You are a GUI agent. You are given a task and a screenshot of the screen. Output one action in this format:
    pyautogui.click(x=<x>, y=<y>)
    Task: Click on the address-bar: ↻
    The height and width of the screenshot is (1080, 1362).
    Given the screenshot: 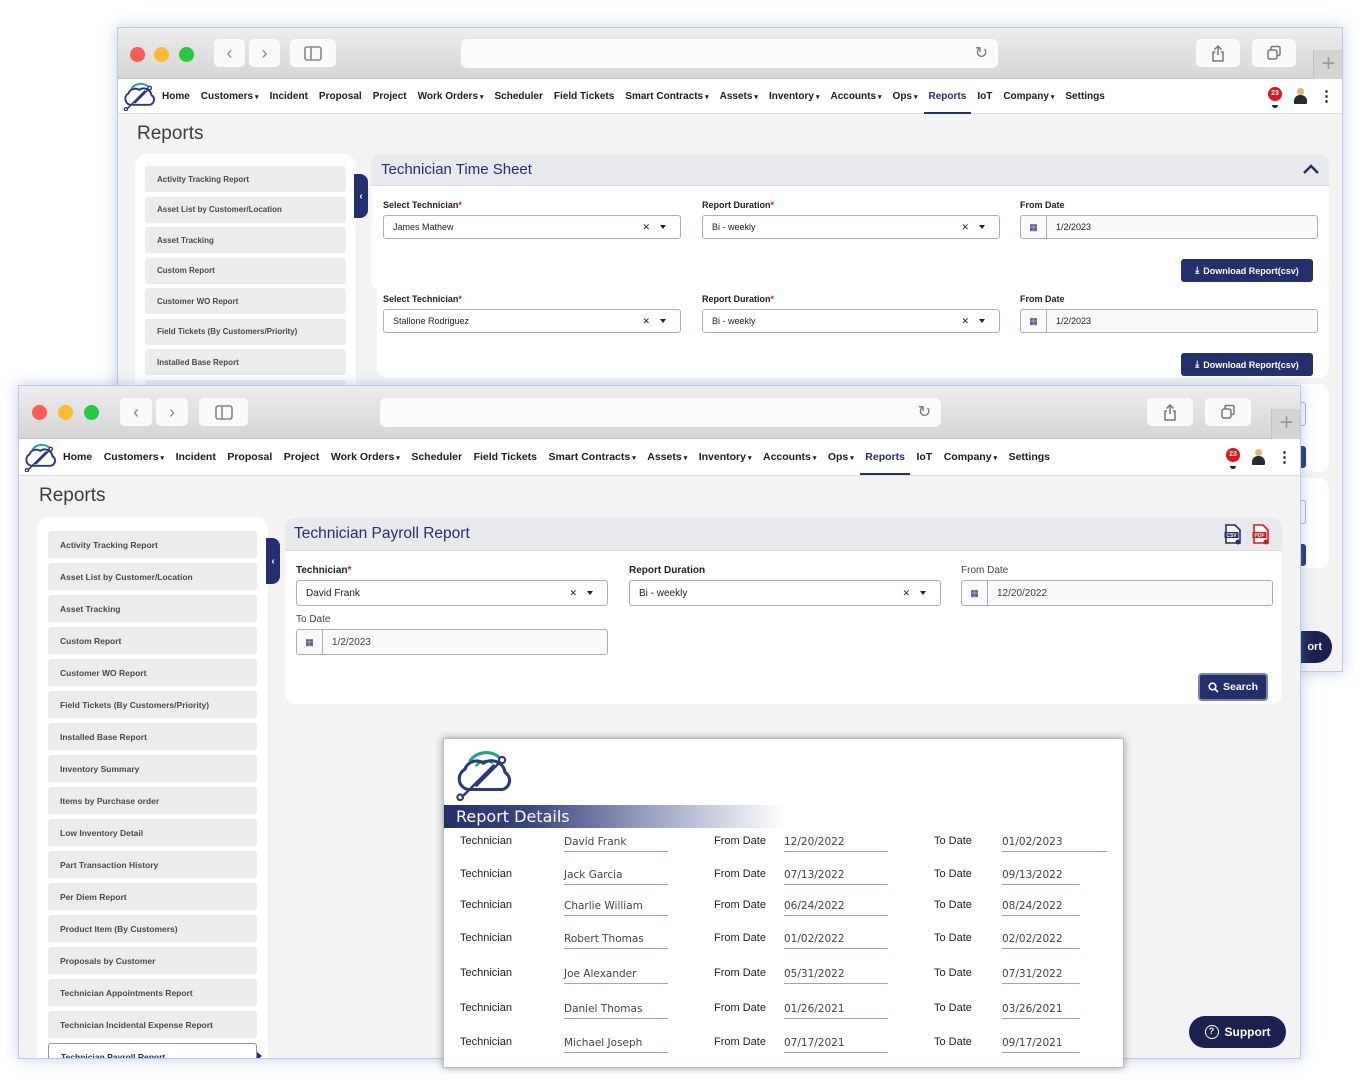 What is the action you would take?
    pyautogui.click(x=729, y=53)
    